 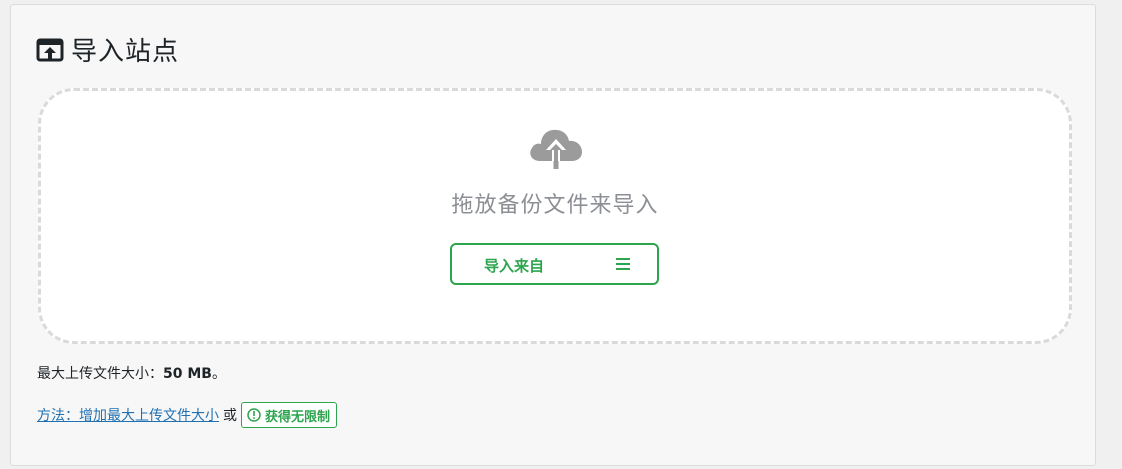 What do you see at coordinates (1109, 234) in the screenshot?
I see `right-gutter` at bounding box center [1109, 234].